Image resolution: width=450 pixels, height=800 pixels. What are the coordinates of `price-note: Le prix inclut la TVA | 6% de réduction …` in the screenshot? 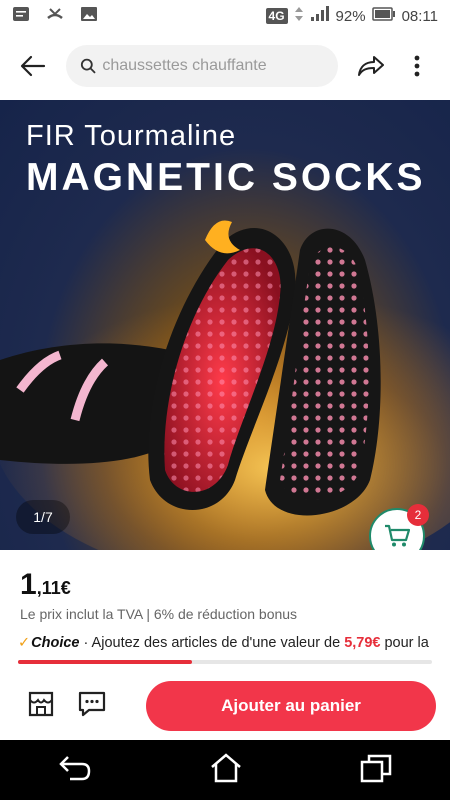 It's located at (159, 614).